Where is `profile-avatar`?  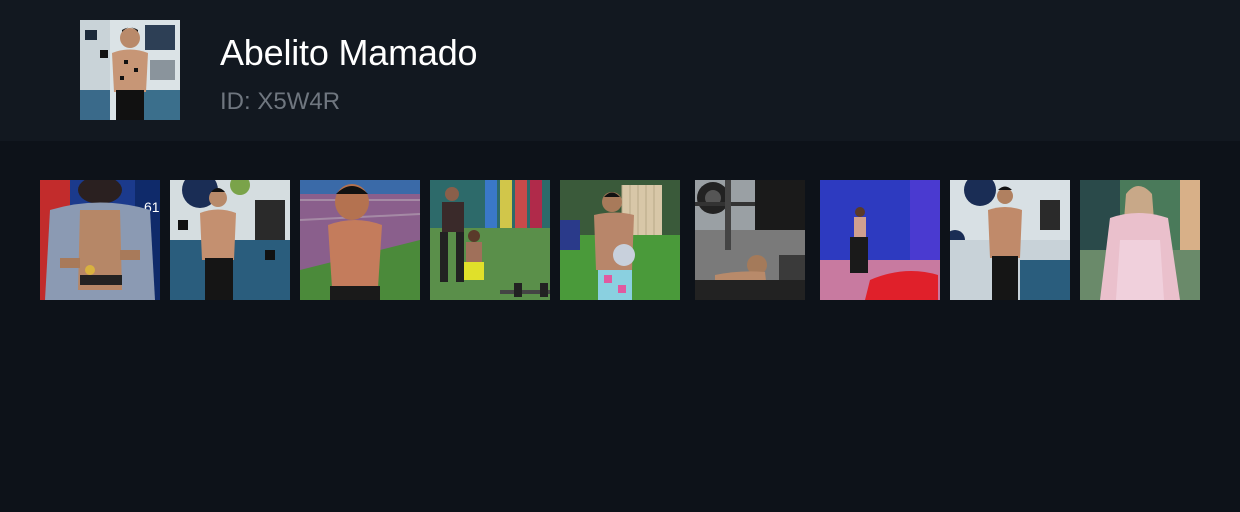 profile-avatar is located at coordinates (130, 70).